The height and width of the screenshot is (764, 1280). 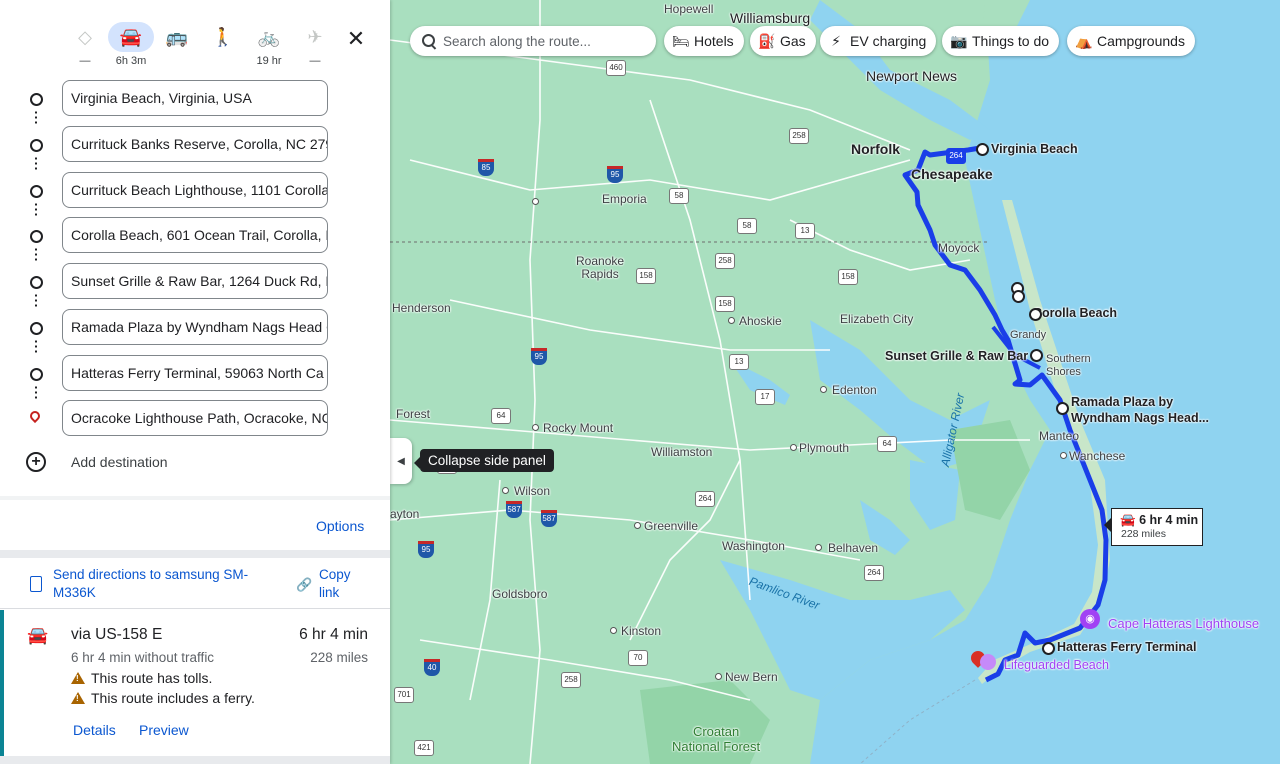 What do you see at coordinates (571, 680) in the screenshot?
I see `route-shield: 258` at bounding box center [571, 680].